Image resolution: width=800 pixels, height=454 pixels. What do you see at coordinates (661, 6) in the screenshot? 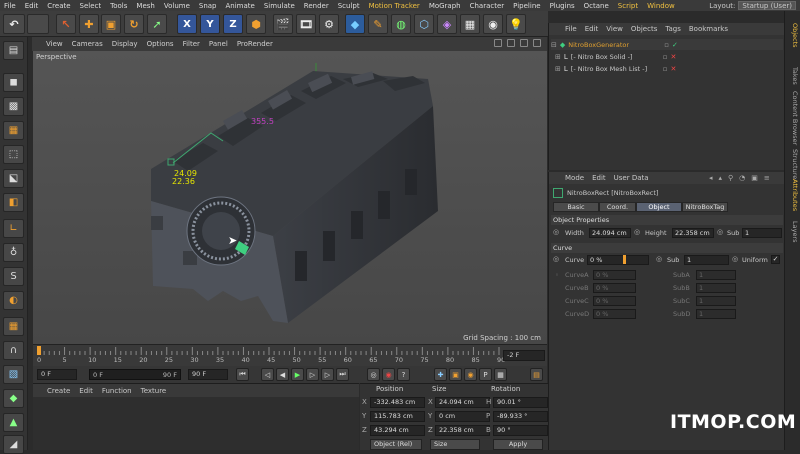
I see `menu-window: Window` at bounding box center [661, 6].